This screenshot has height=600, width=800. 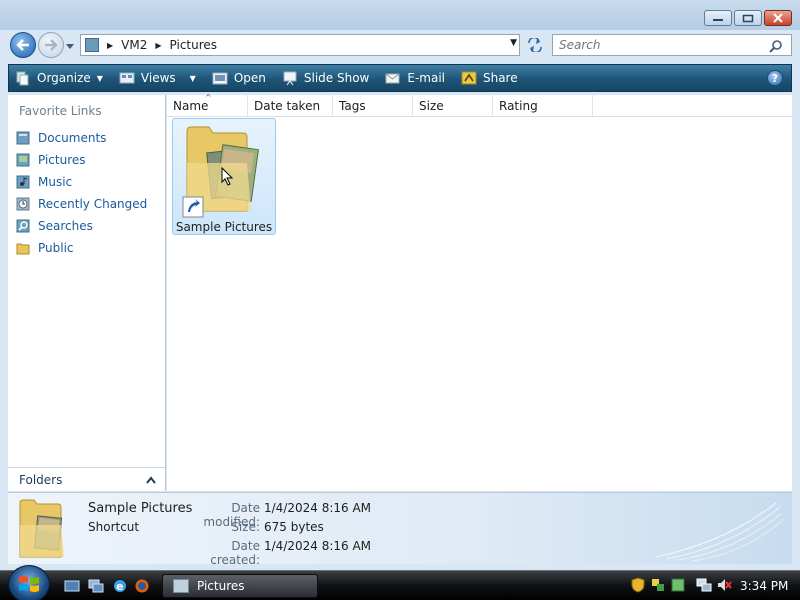 I want to click on nav-item-music: Music, so click(x=81, y=182).